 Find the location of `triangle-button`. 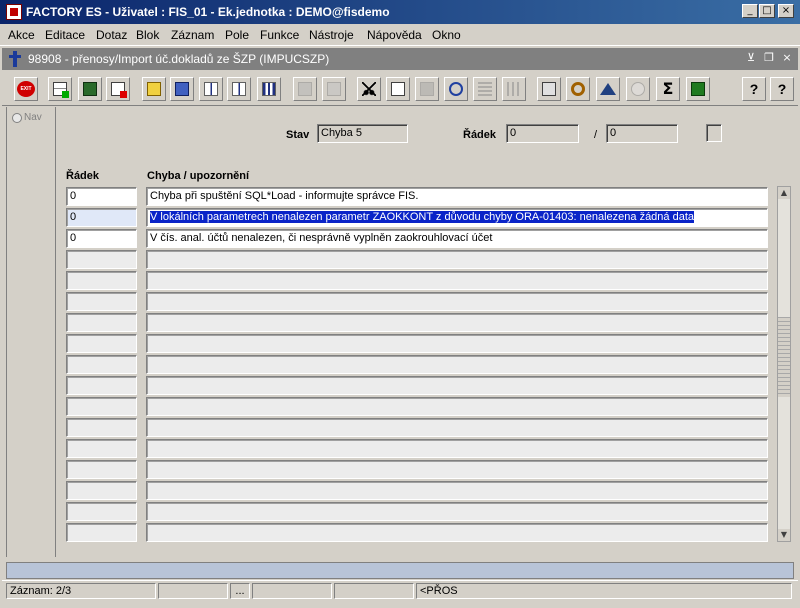

triangle-button is located at coordinates (608, 89).